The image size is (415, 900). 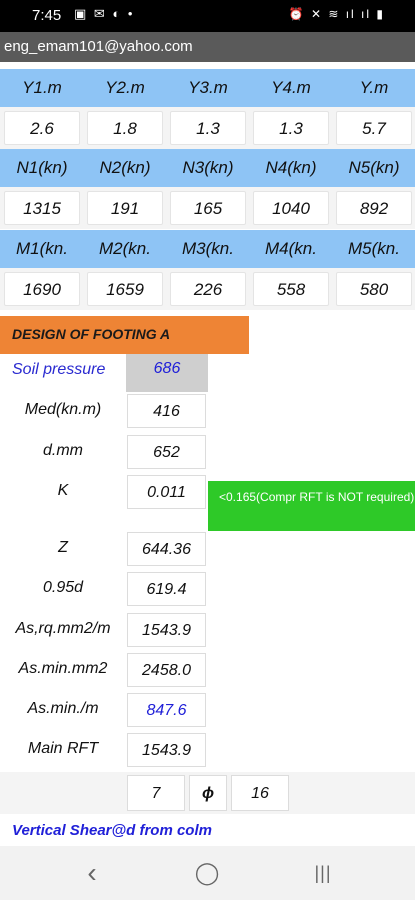 What do you see at coordinates (156, 793) in the screenshot?
I see `bar-count-input: 7` at bounding box center [156, 793].